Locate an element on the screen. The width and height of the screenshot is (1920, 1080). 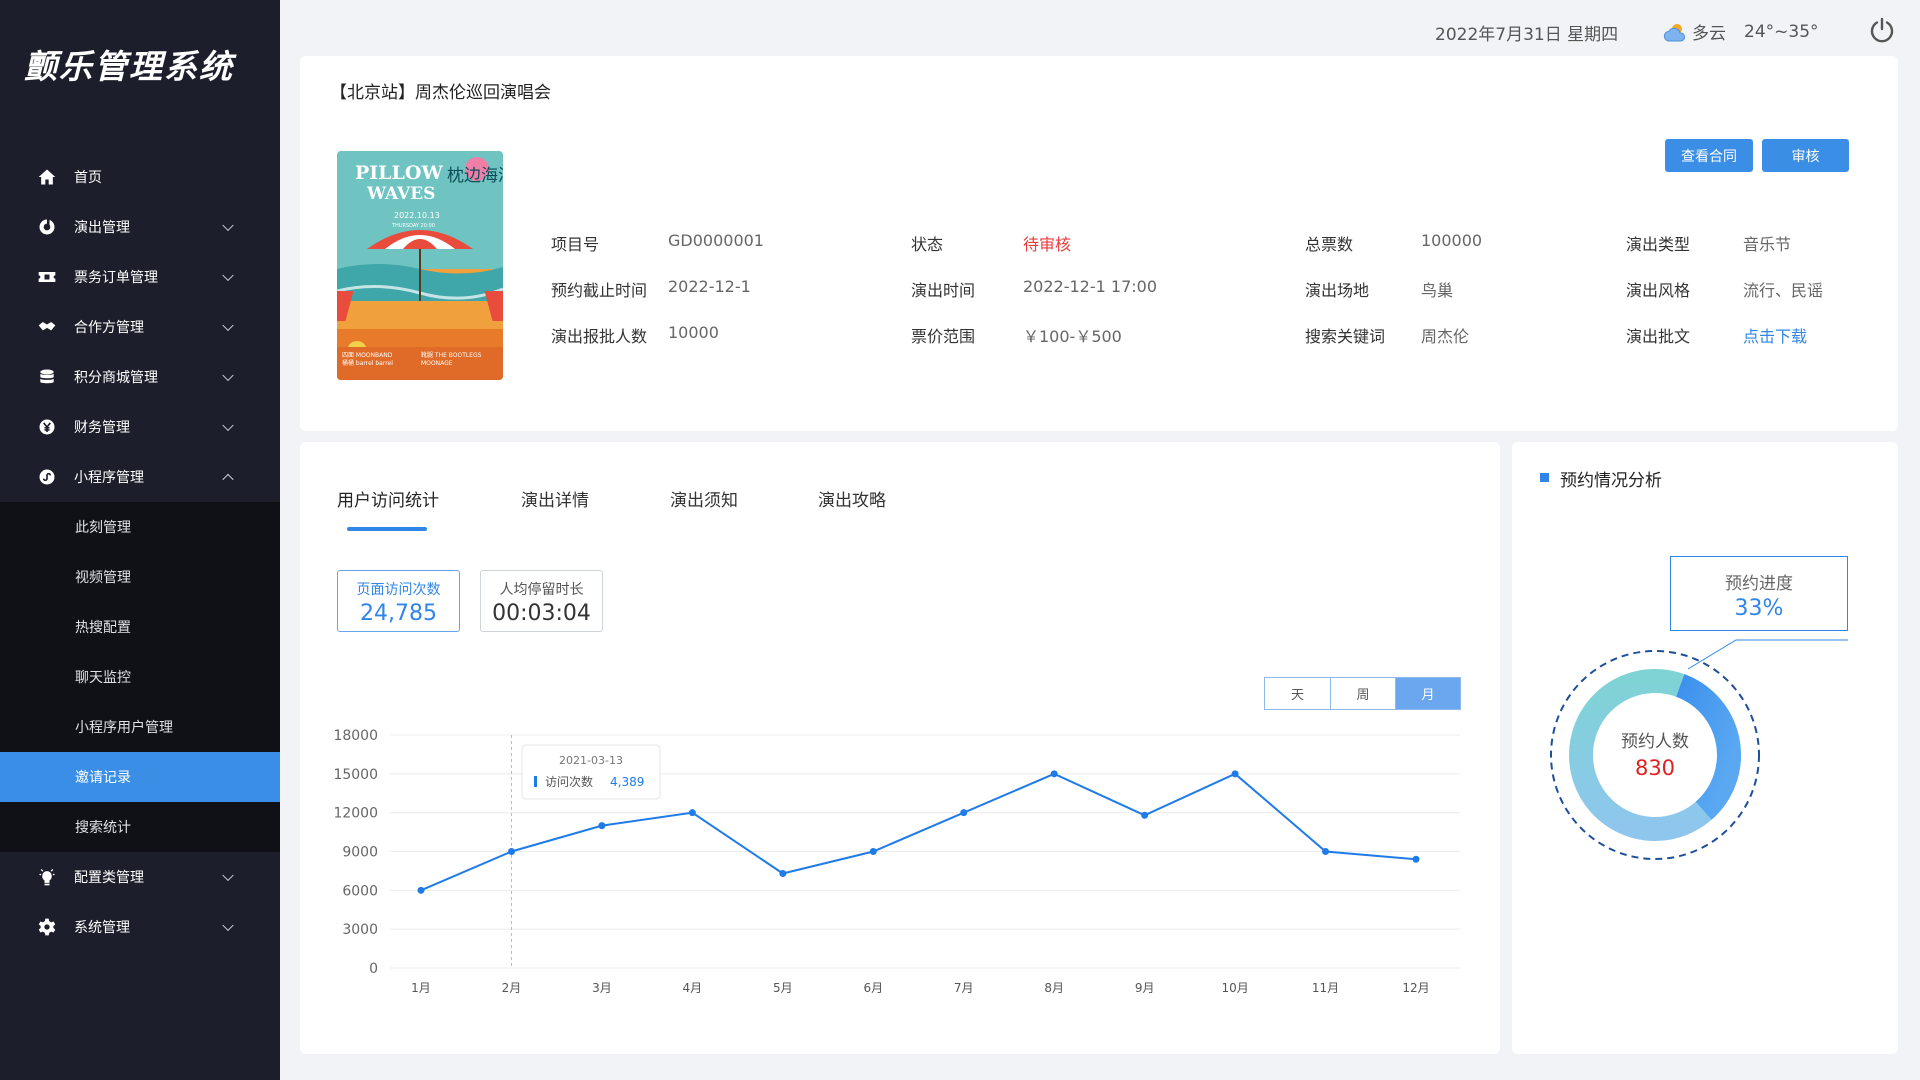
x-tick-label: 12月 is located at coordinates (1415, 988).